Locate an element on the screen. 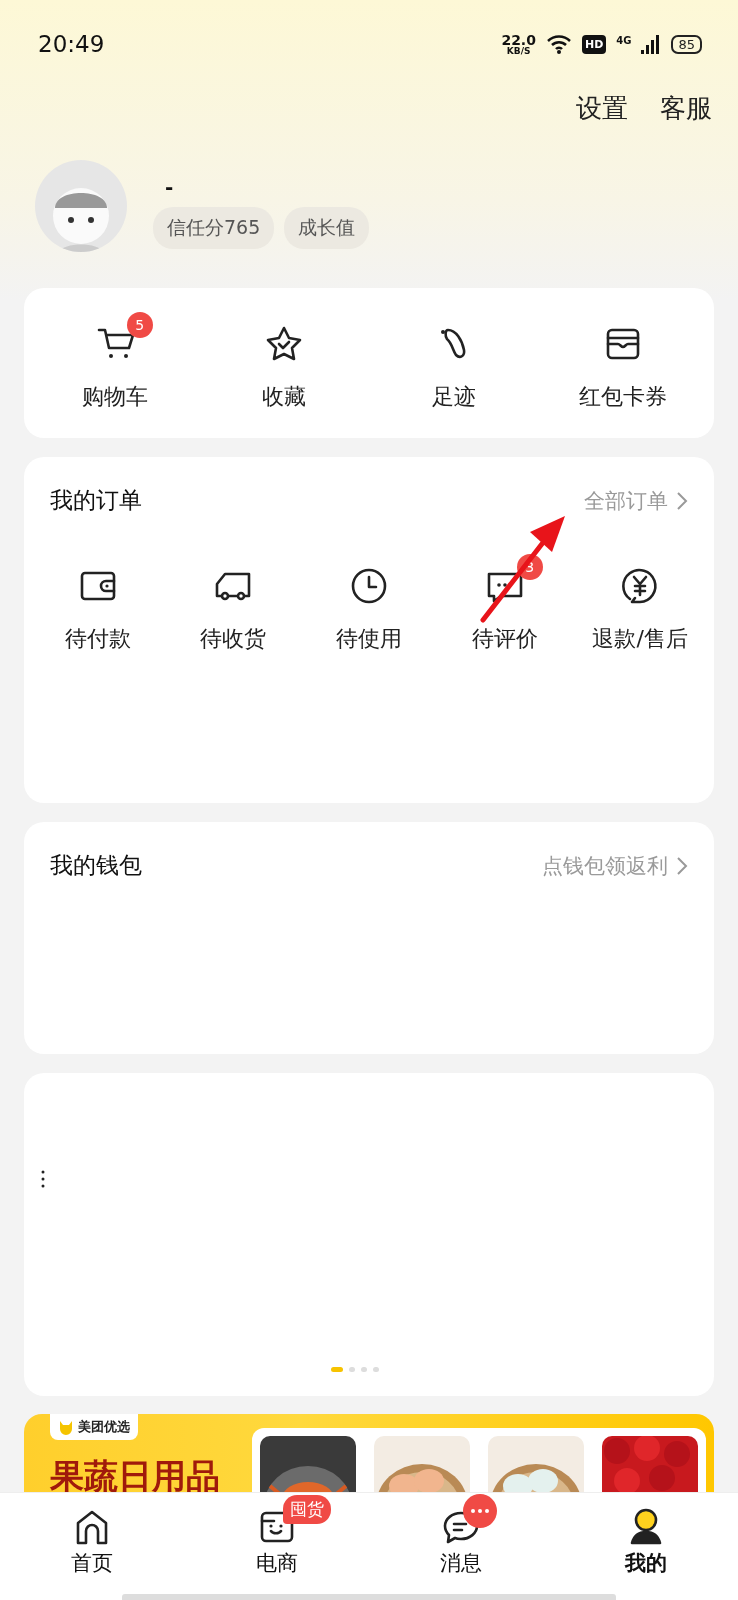 The height and width of the screenshot is (1600, 738). header-link: 设置 is located at coordinates (602, 108).